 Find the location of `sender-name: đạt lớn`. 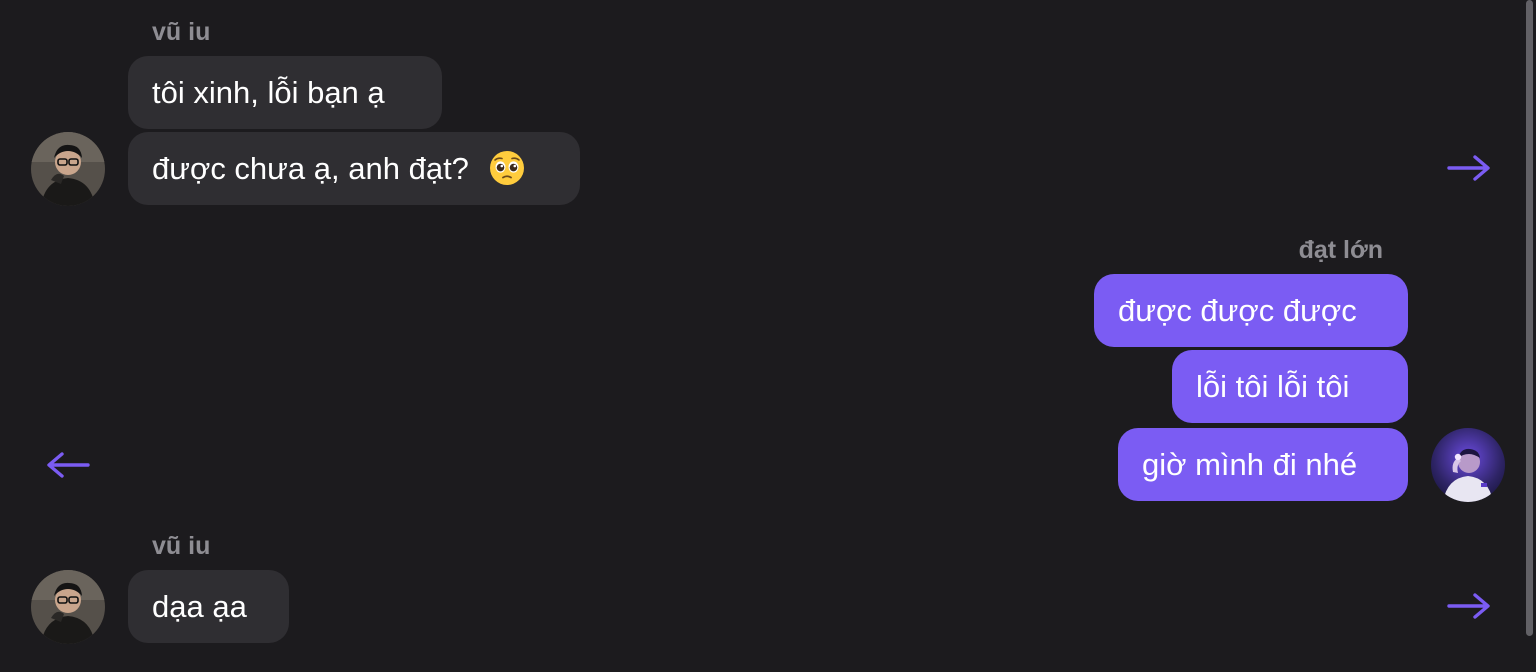

sender-name: đạt lớn is located at coordinates (1340, 250).